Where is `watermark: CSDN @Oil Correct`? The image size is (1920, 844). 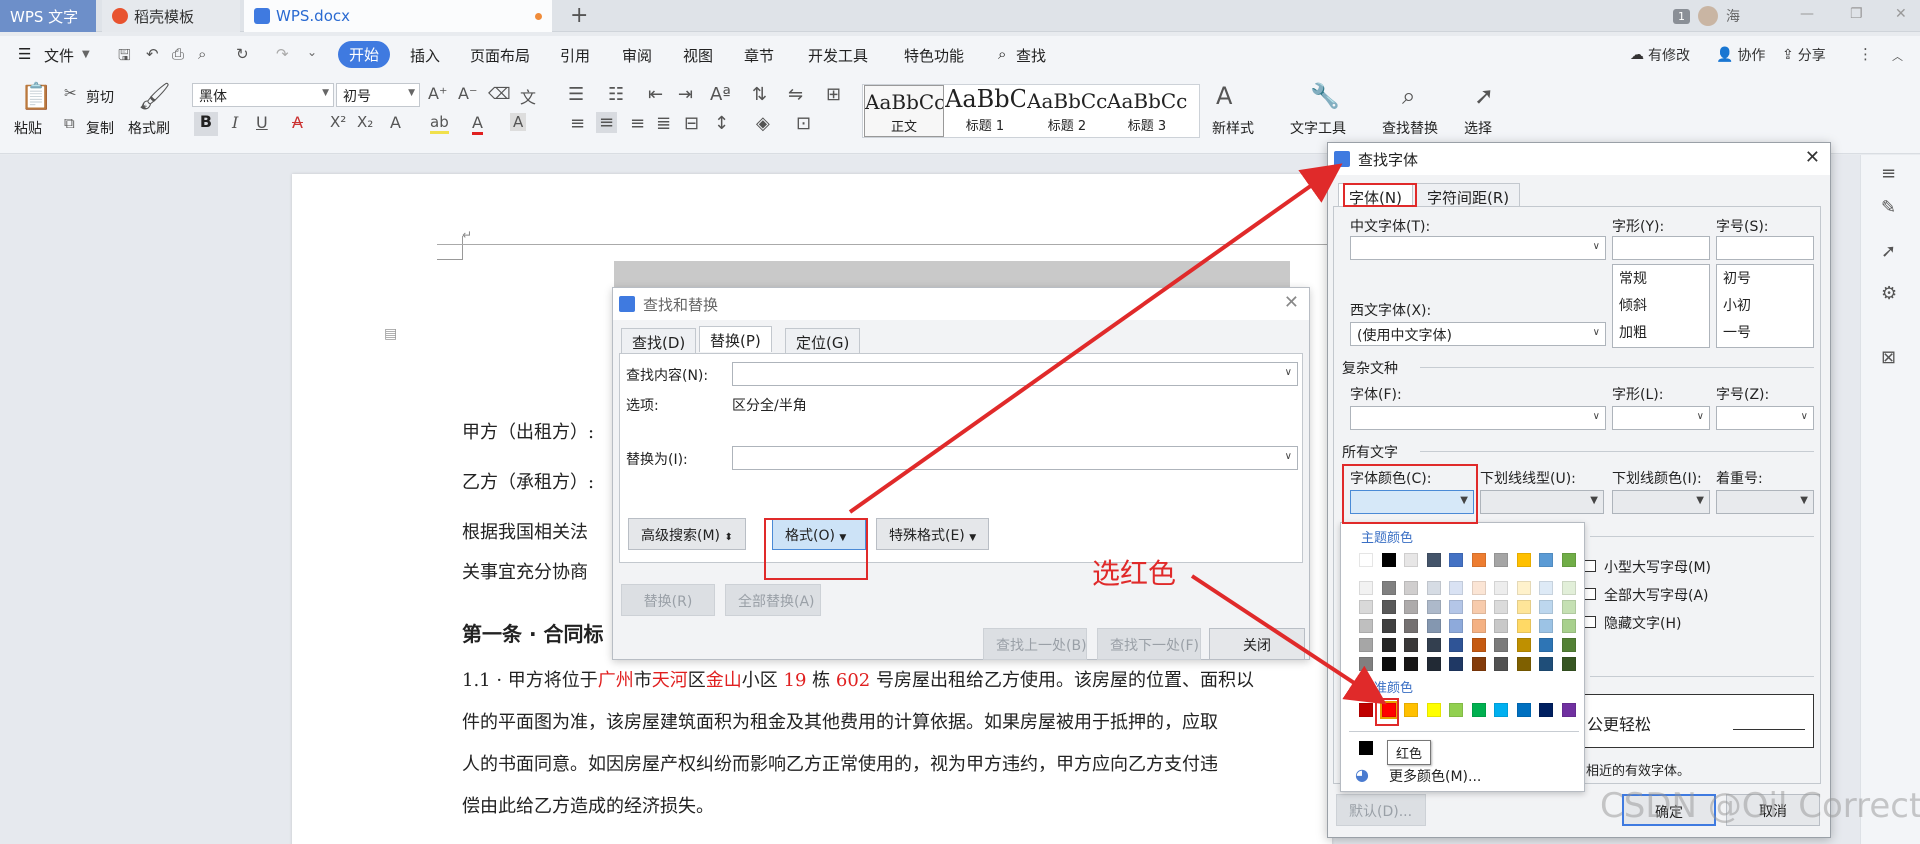 watermark: CSDN @Oil Correct is located at coordinates (1760, 806).